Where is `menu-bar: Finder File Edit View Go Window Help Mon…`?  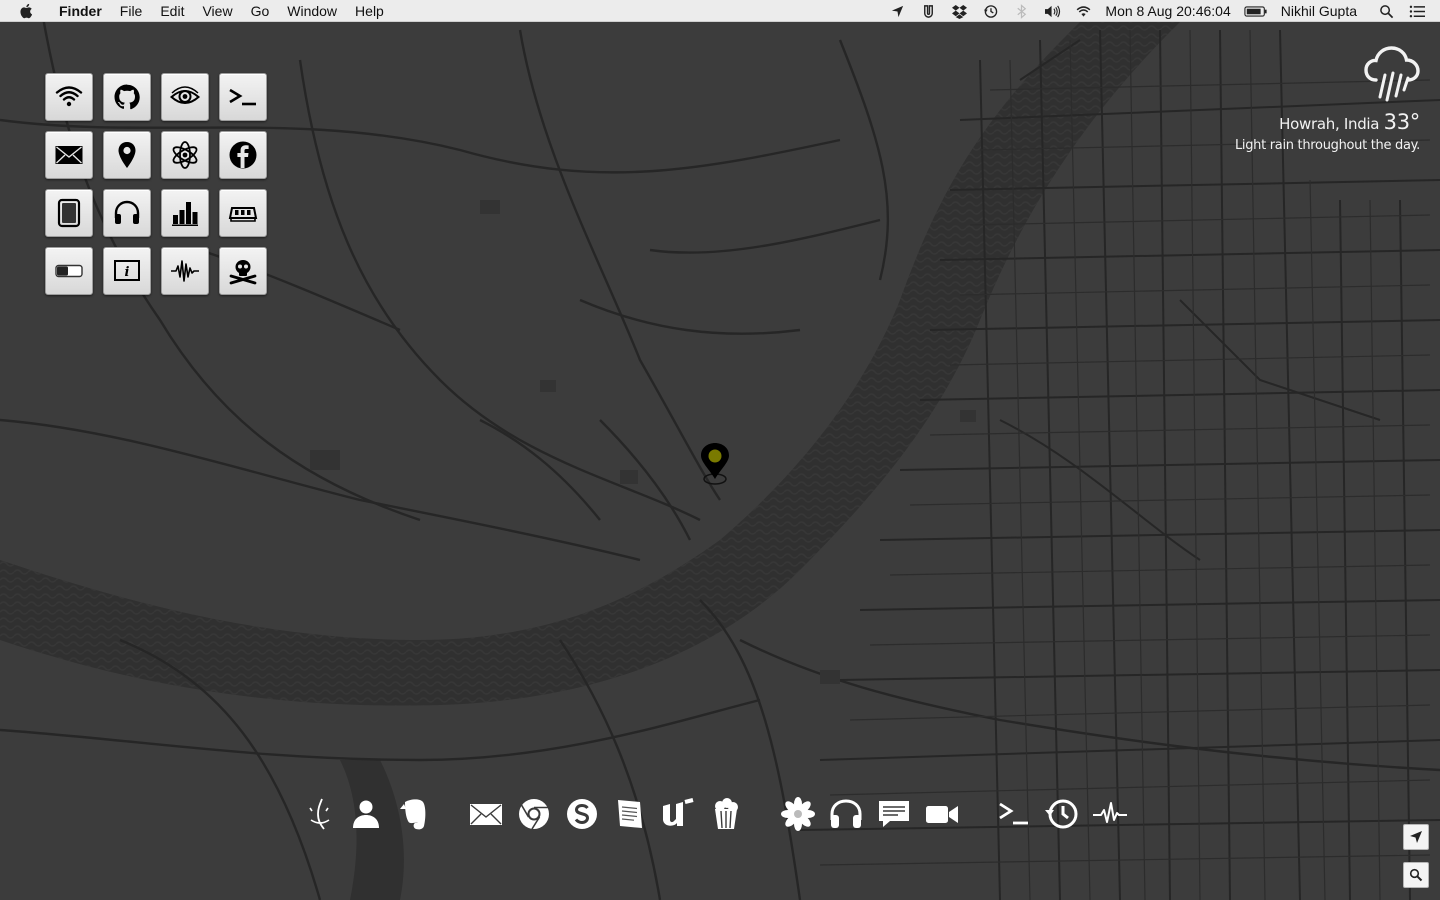
menu-bar: Finder File Edit View Go Window Help Mon… is located at coordinates (720, 11).